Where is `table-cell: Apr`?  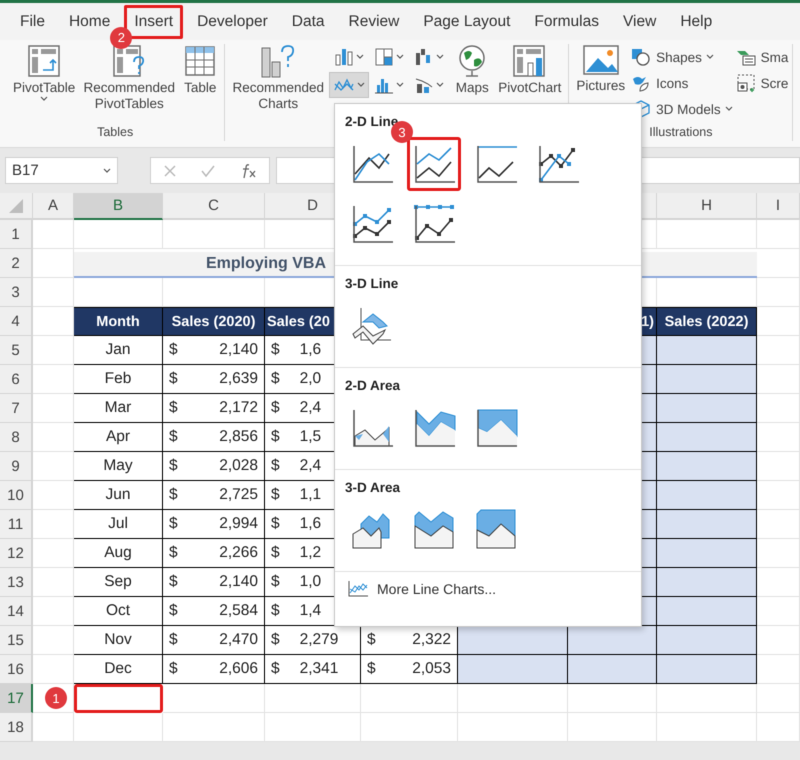 table-cell: Apr is located at coordinates (118, 437).